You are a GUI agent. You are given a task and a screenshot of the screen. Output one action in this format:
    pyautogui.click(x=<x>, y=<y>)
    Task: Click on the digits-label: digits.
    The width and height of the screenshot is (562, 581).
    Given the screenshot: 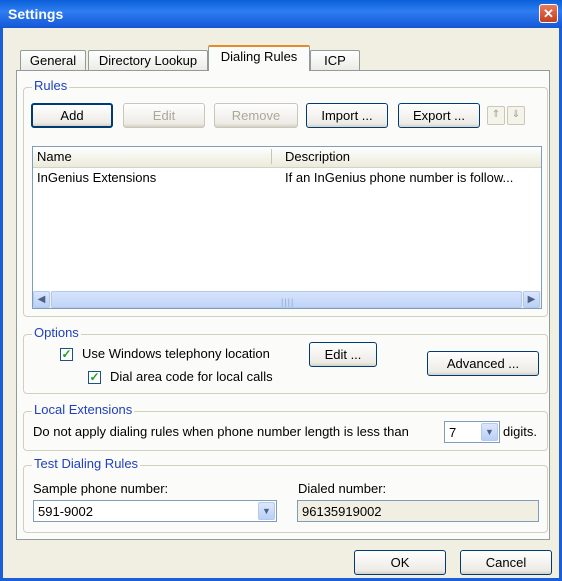 What is the action you would take?
    pyautogui.click(x=520, y=431)
    